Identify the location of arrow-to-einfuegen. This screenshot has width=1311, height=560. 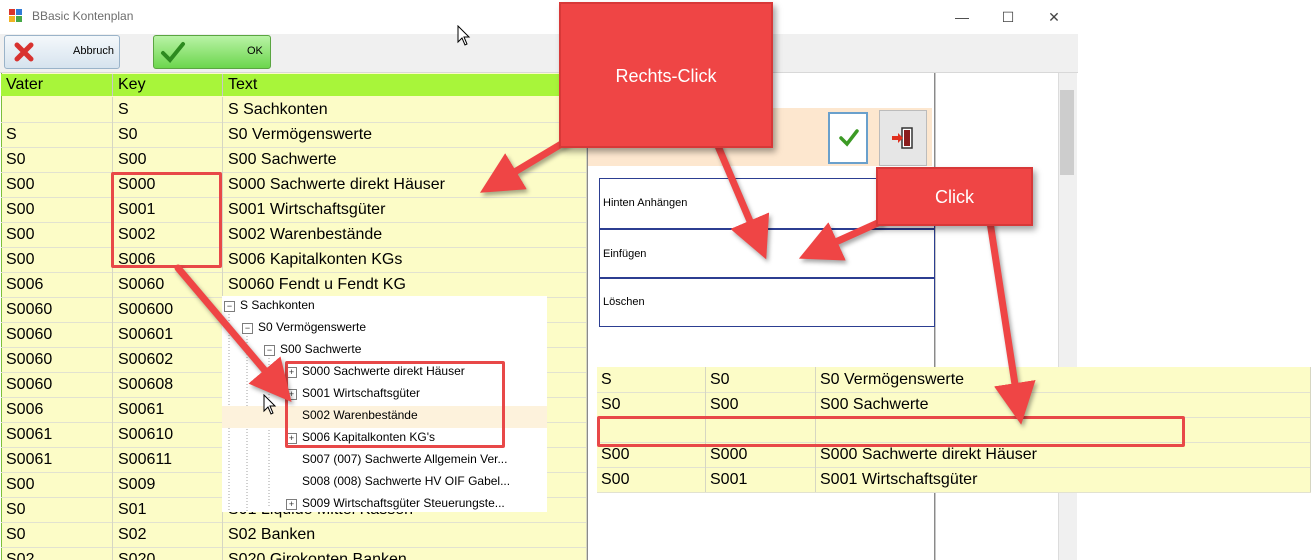
(739, 194).